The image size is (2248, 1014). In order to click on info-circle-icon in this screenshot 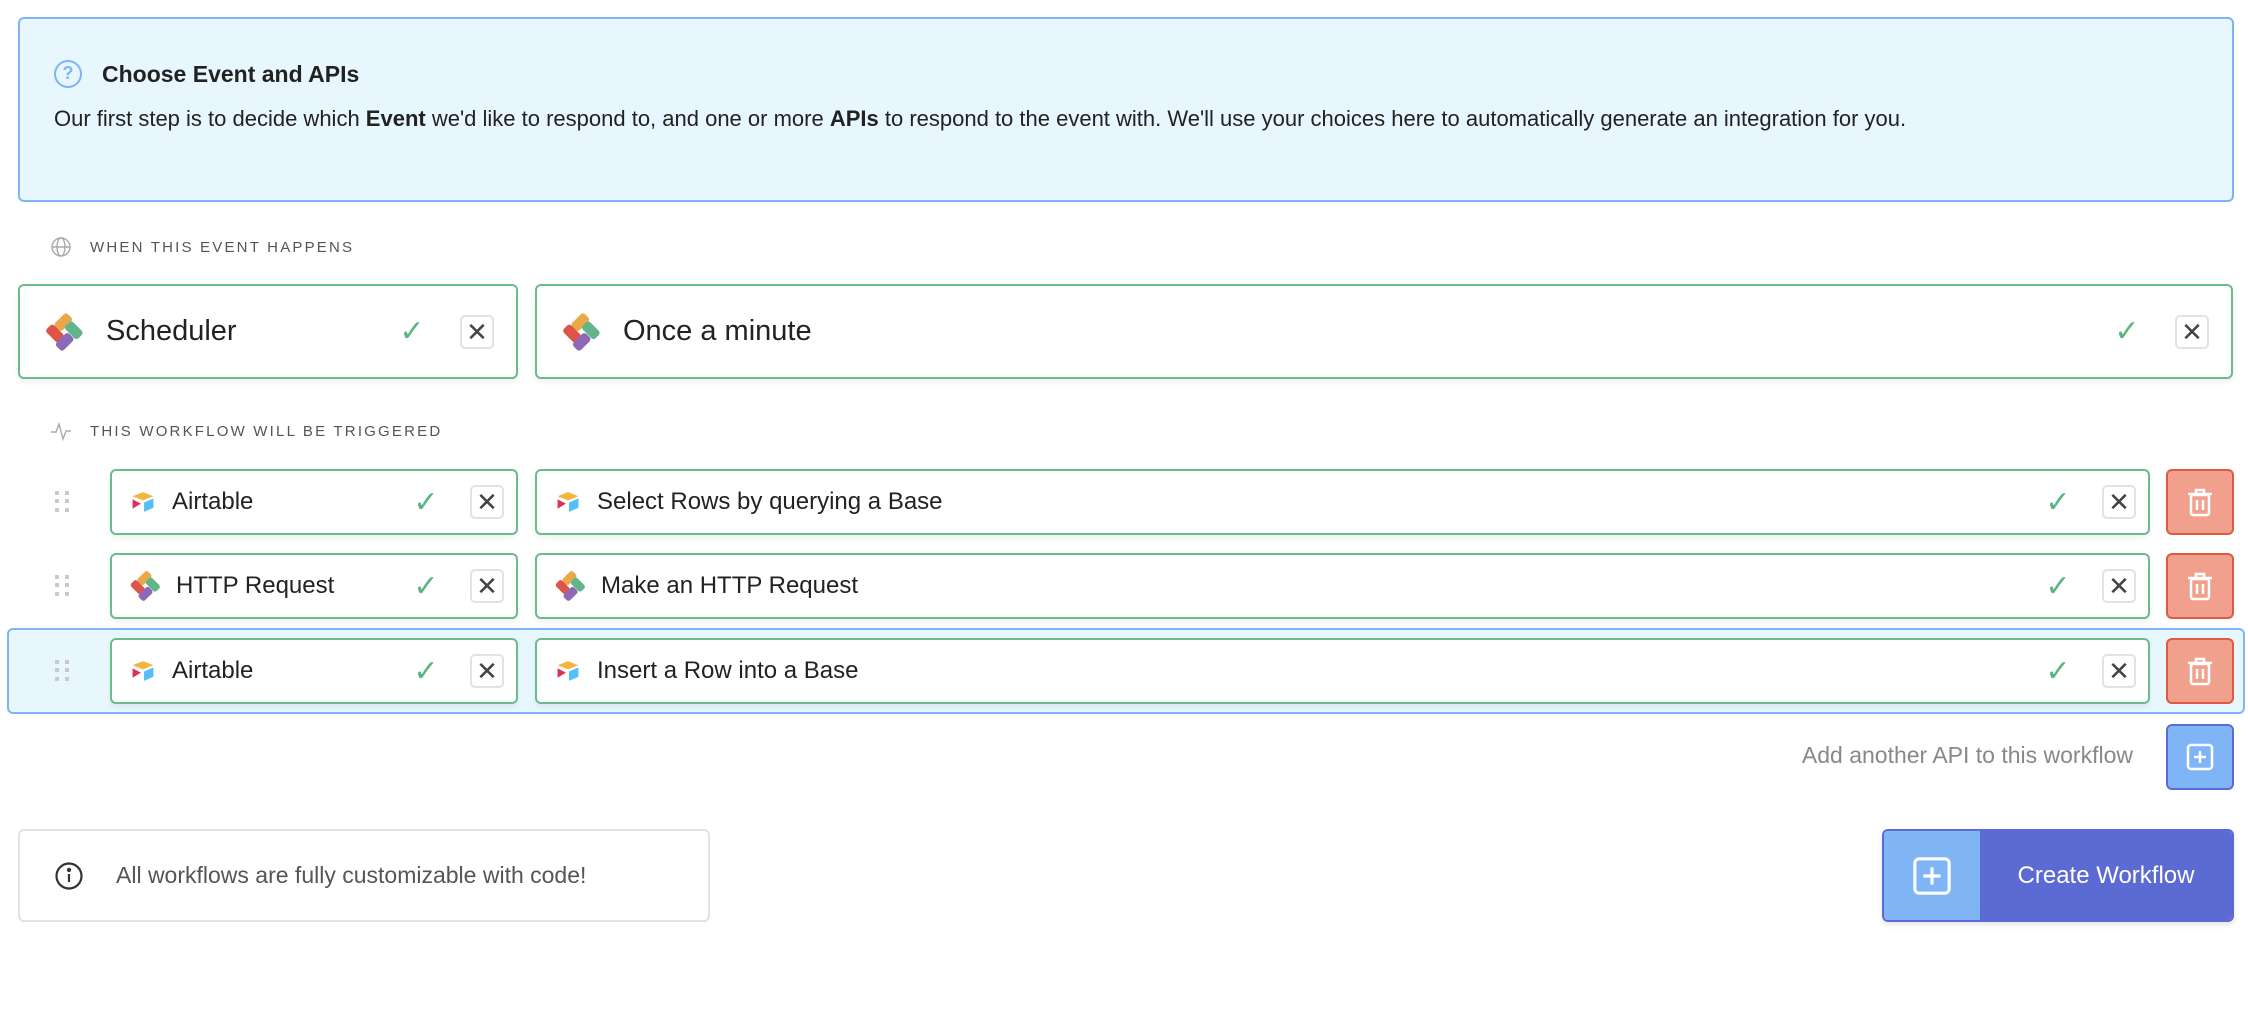, I will do `click(69, 875)`.